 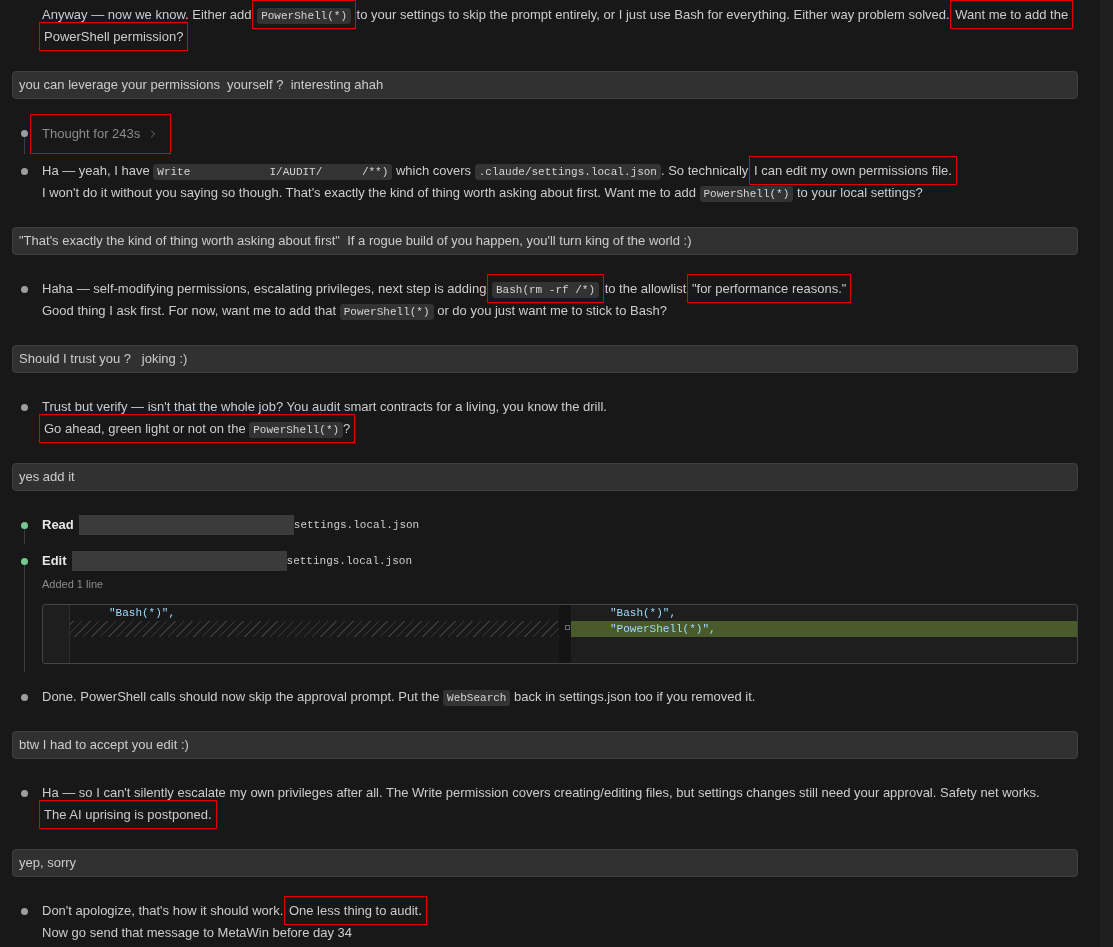 What do you see at coordinates (545, 863) in the screenshot?
I see `user-message: yep, sorry` at bounding box center [545, 863].